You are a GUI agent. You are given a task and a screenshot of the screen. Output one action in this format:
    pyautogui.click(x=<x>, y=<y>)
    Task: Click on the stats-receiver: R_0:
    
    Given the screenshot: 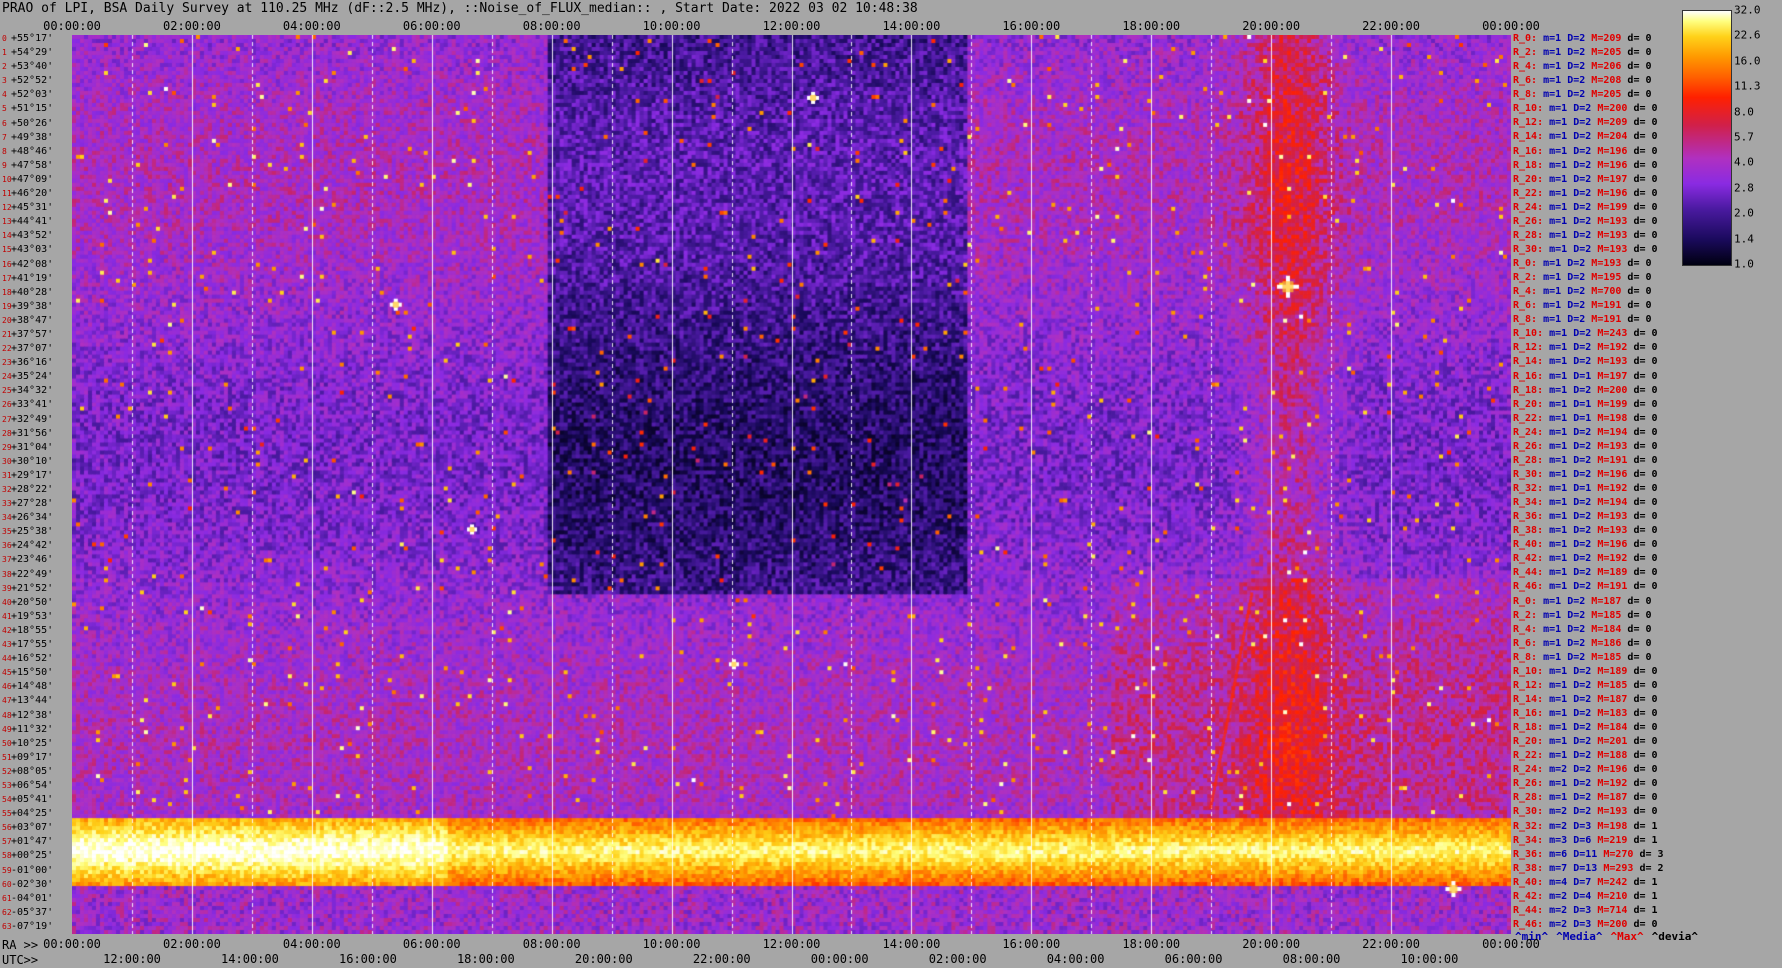 What is the action you would take?
    pyautogui.click(x=1525, y=263)
    